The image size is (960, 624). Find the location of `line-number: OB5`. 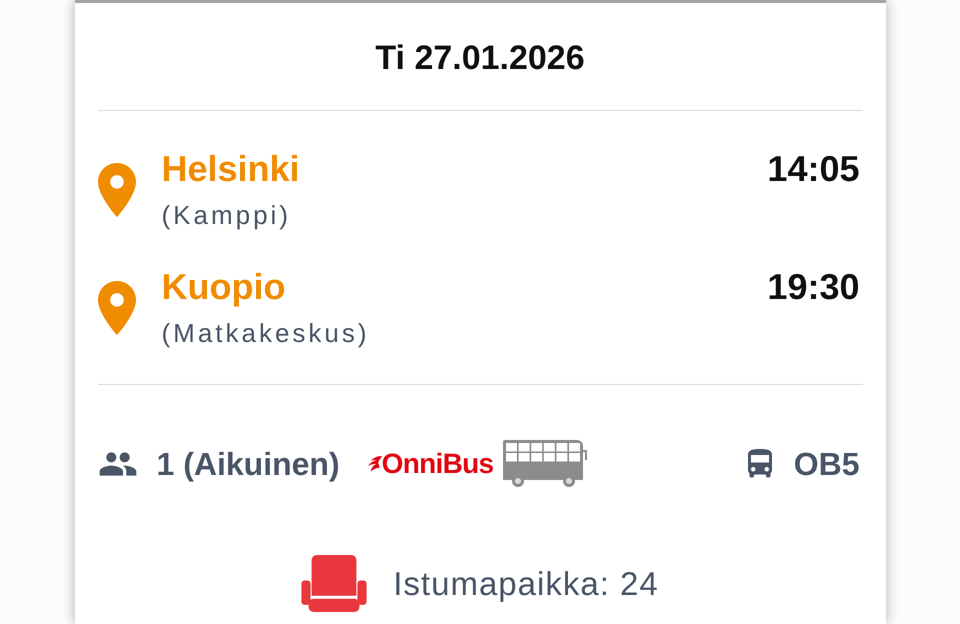

line-number: OB5 is located at coordinates (827, 464).